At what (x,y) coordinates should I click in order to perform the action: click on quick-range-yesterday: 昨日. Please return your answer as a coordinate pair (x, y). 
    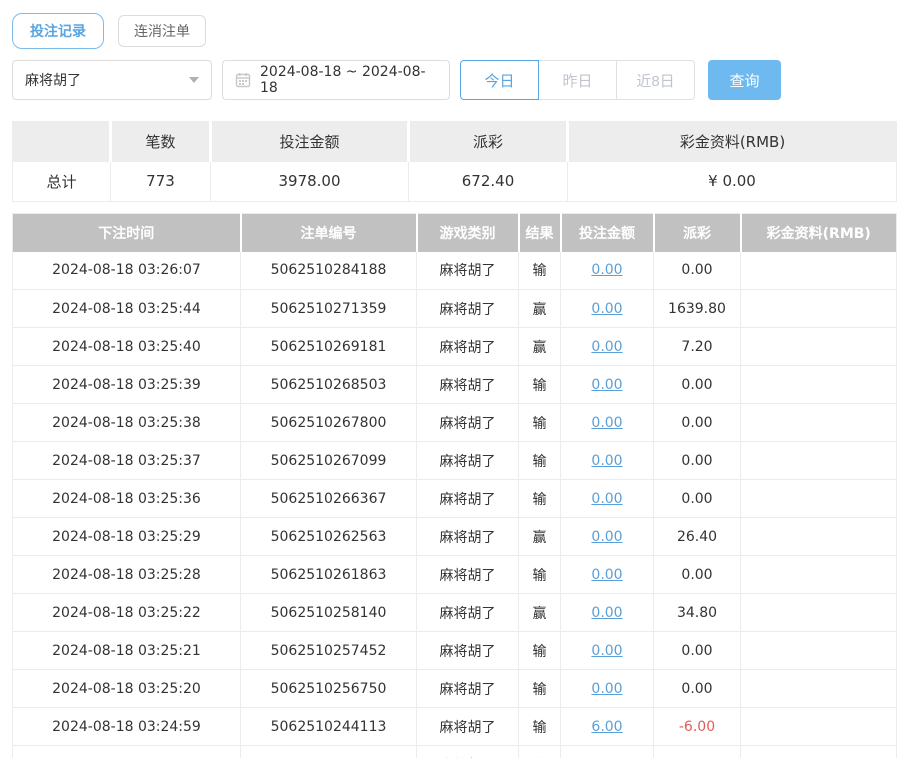
    Looking at the image, I should click on (577, 80).